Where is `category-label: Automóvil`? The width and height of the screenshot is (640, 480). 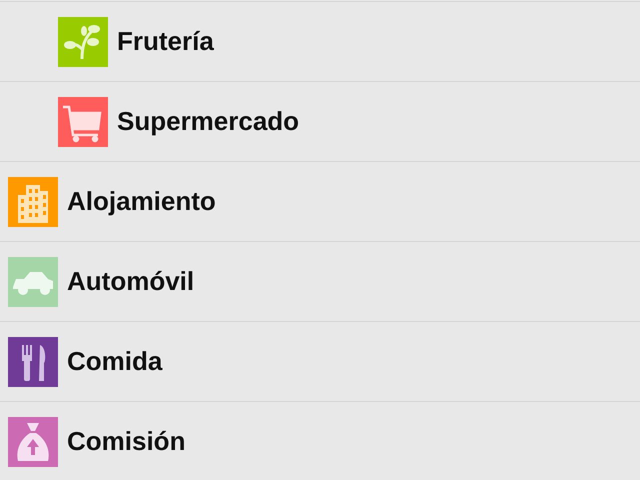
category-label: Automóvil is located at coordinates (130, 281).